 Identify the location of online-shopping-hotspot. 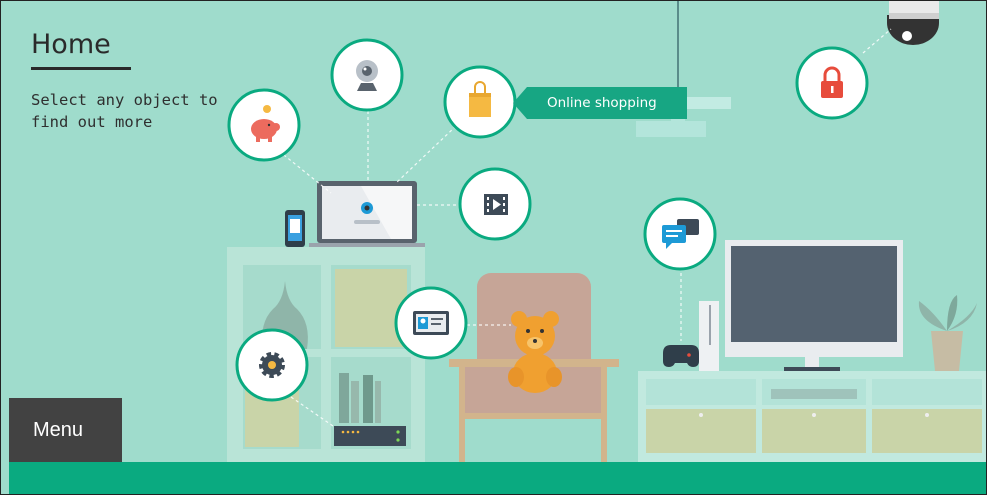
(480, 102).